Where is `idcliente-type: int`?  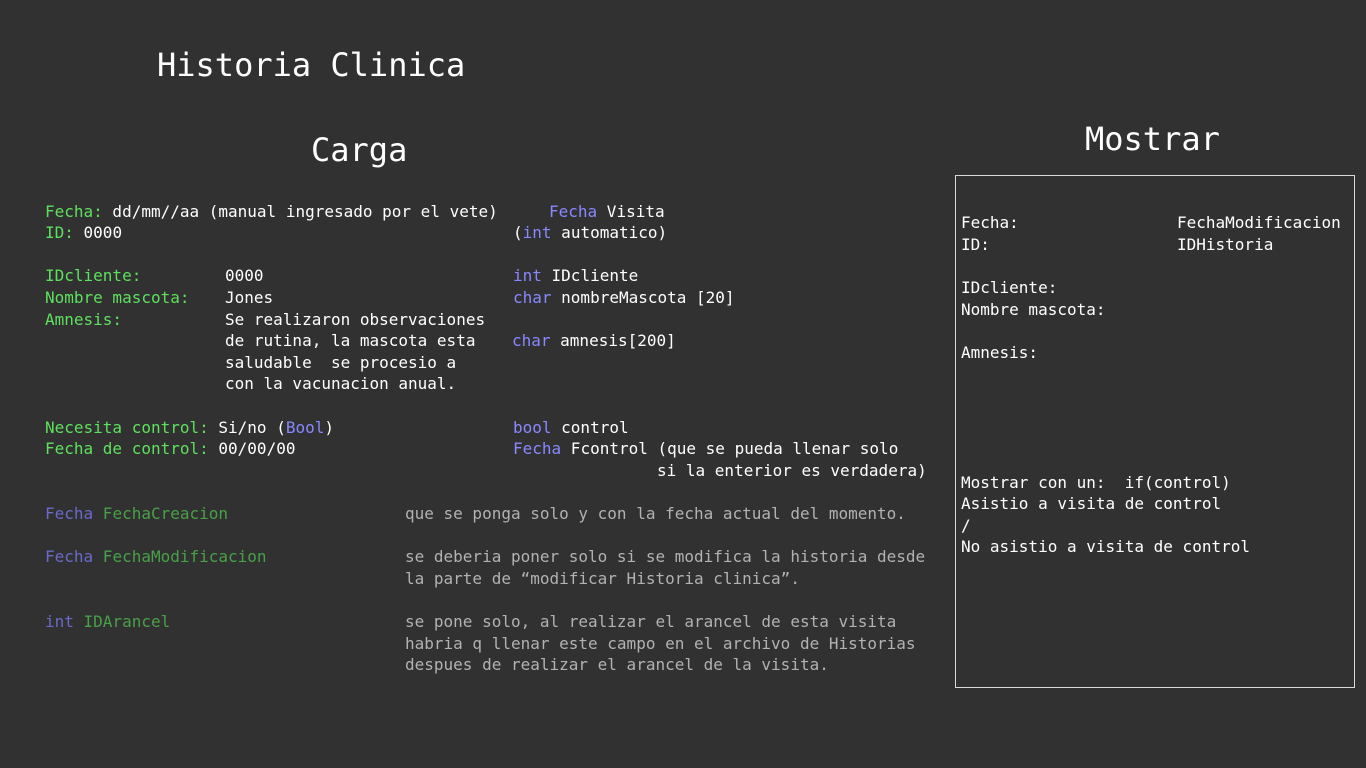
idcliente-type: int is located at coordinates (527, 275).